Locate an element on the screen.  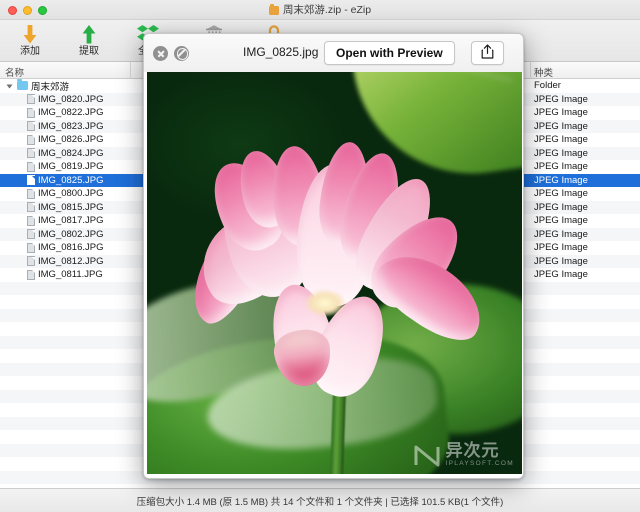
file-name-label: IMG_0819.JPG is located at coordinates (71, 167).